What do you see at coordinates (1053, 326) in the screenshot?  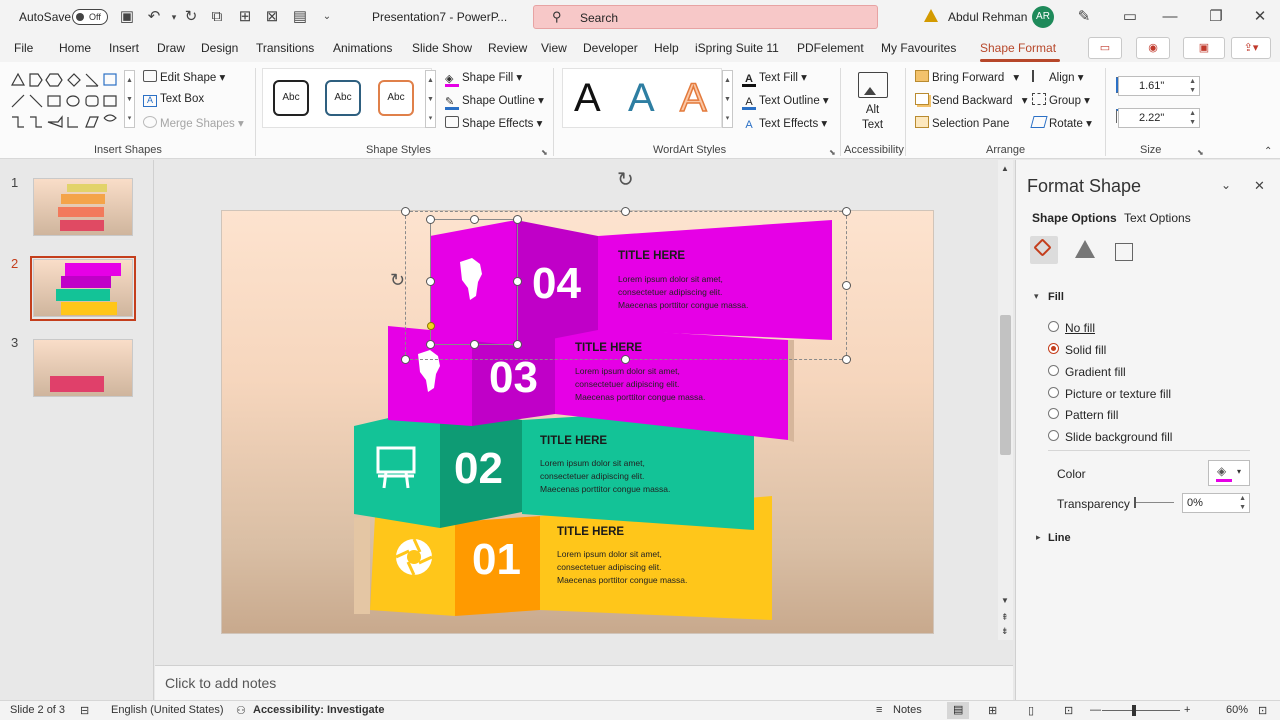 I see `radio-no-fill` at bounding box center [1053, 326].